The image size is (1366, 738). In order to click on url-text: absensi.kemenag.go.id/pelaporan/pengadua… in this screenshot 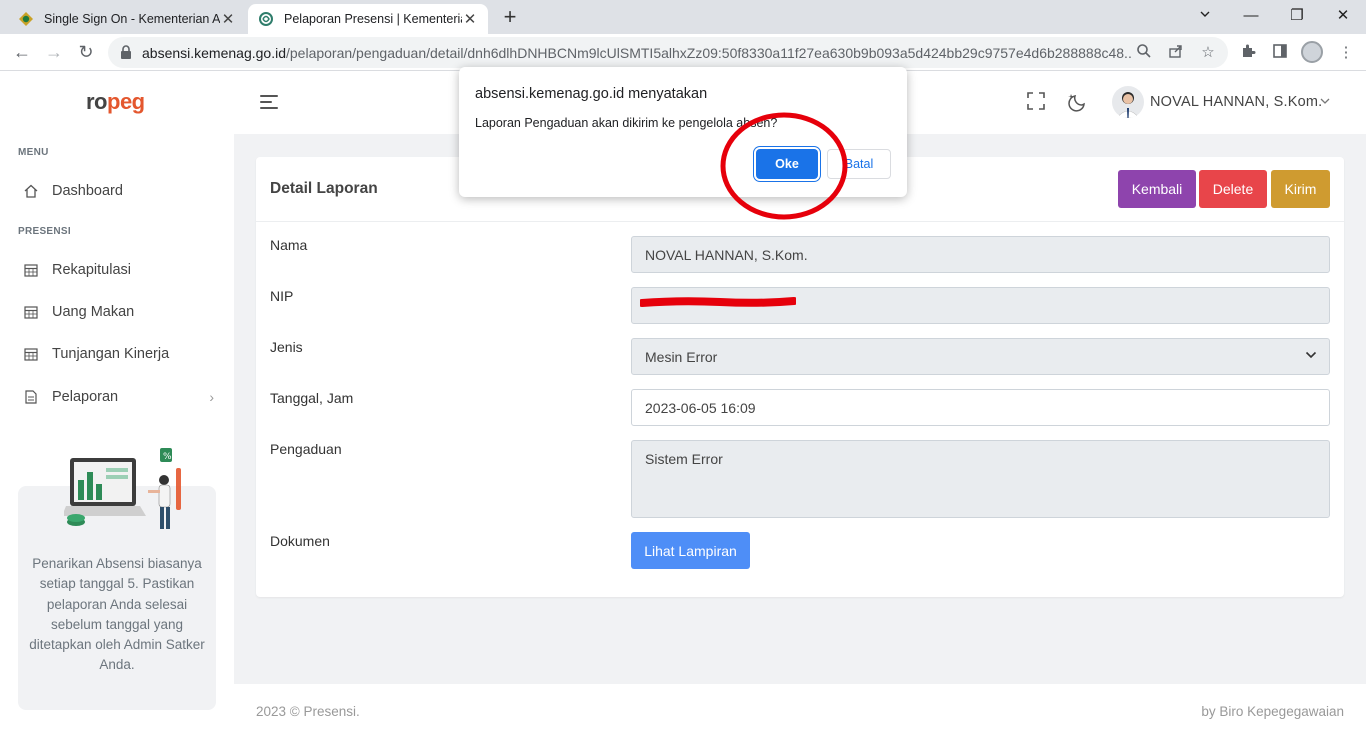, I will do `click(637, 53)`.